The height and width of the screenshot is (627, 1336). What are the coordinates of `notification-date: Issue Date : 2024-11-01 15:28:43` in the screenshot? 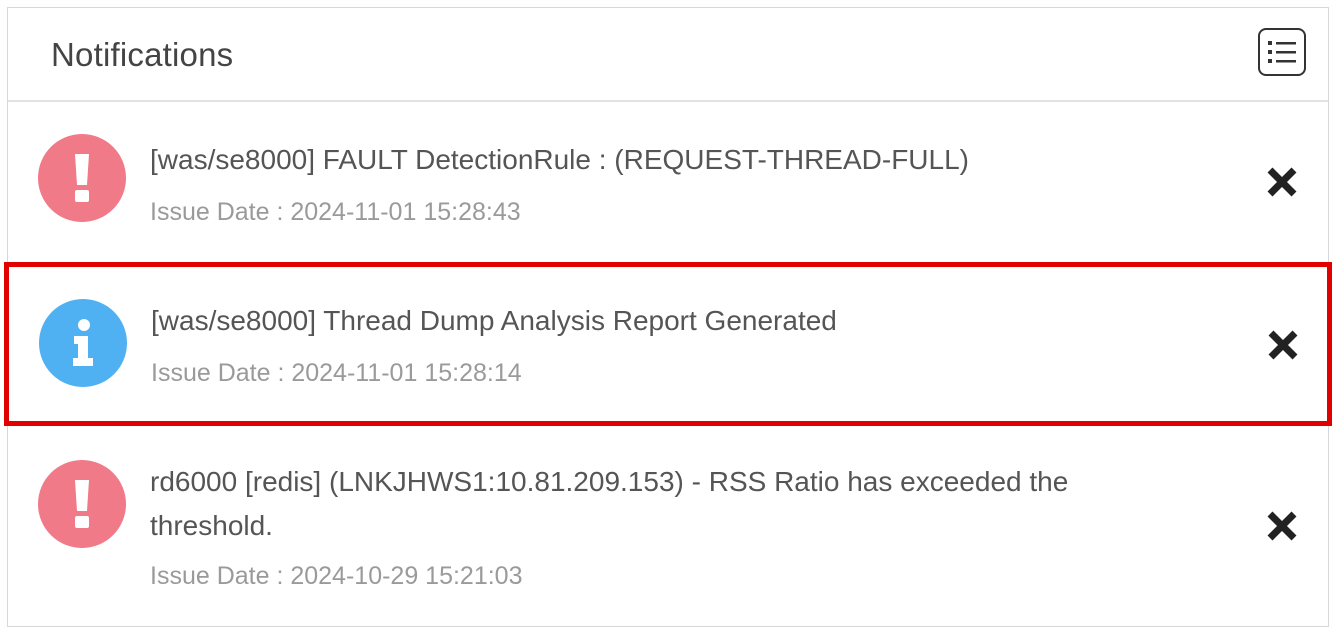 It's located at (335, 212).